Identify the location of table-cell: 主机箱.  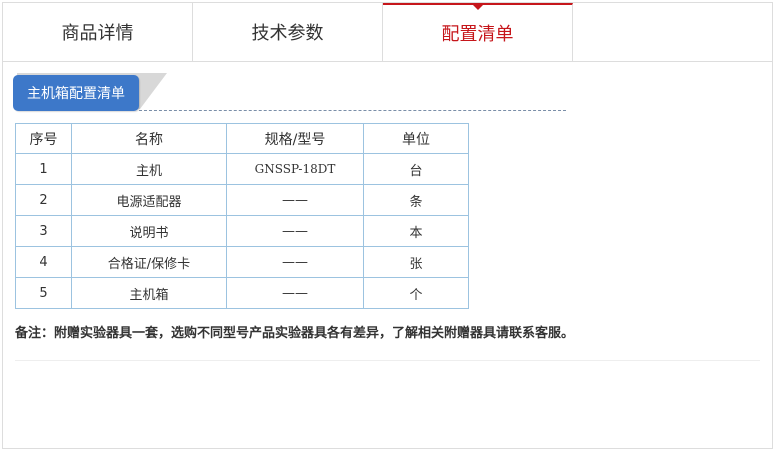
(149, 293).